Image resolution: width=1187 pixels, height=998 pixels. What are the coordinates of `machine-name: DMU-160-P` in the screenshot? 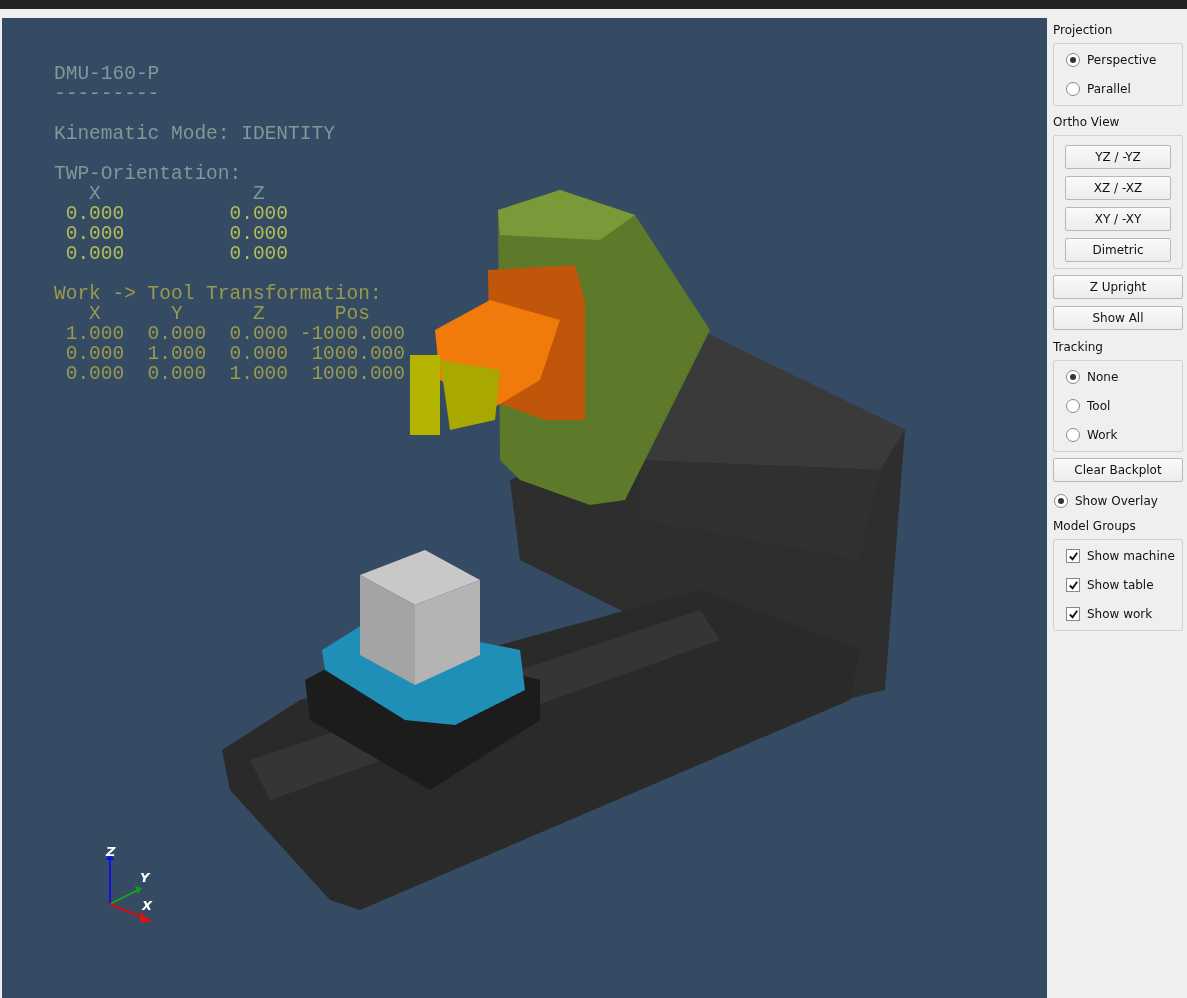 It's located at (107, 74).